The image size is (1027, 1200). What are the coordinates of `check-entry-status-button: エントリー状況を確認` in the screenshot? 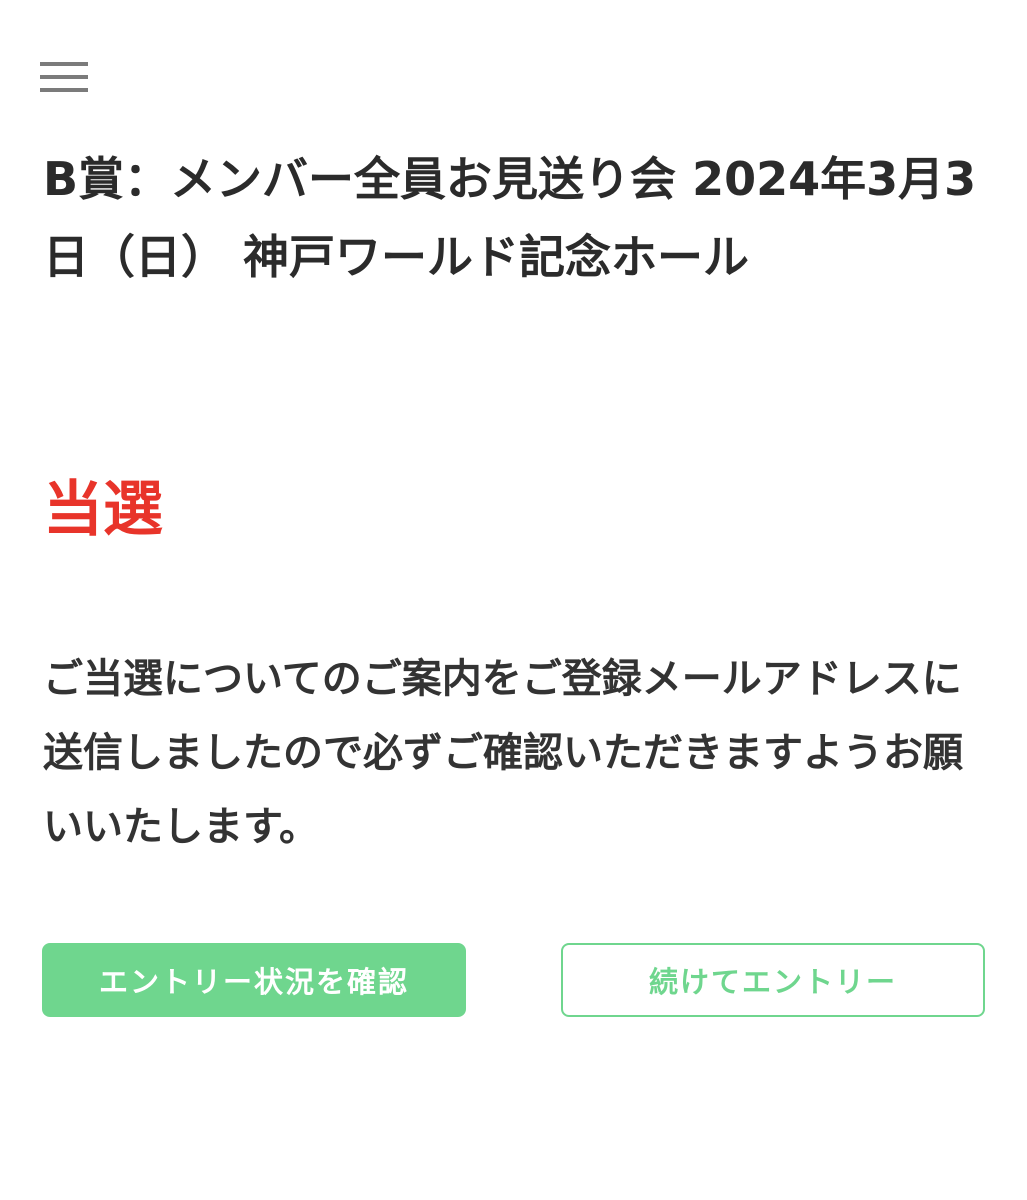 It's located at (254, 980).